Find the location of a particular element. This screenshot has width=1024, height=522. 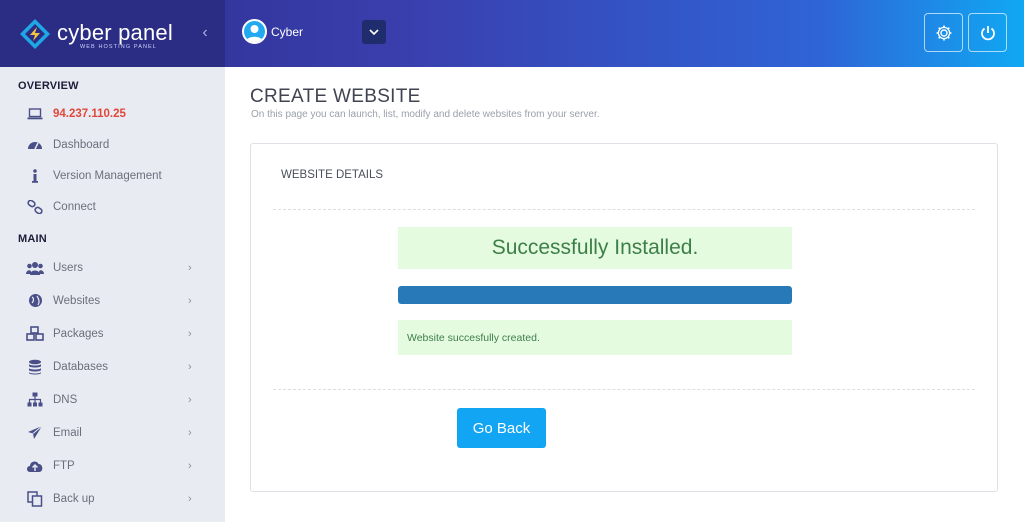

sidebar-item-label: DNS is located at coordinates (65, 399).